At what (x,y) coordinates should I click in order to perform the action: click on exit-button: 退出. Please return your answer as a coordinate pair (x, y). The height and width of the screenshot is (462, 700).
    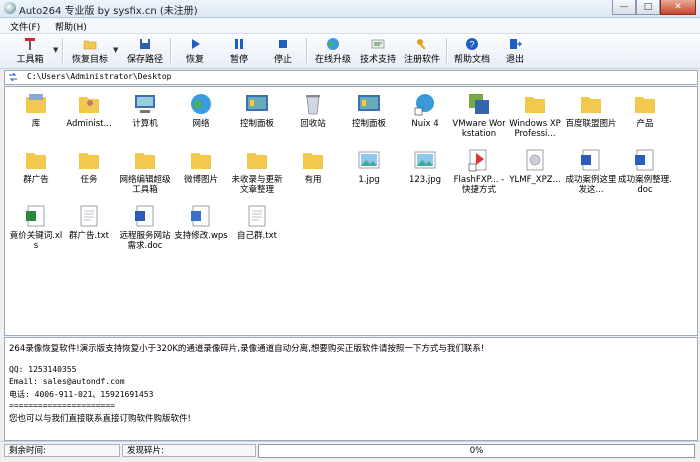
    Looking at the image, I should click on (515, 51).